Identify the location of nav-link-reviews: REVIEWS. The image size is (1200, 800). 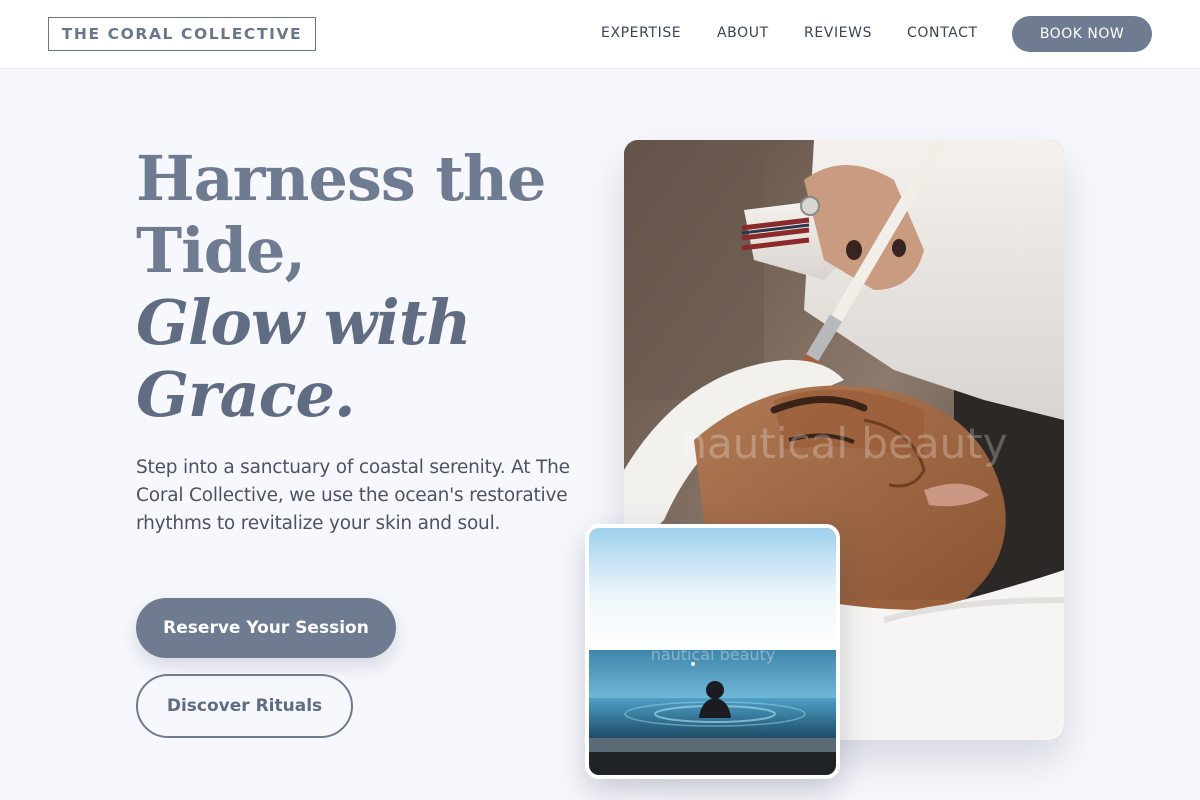
(838, 33).